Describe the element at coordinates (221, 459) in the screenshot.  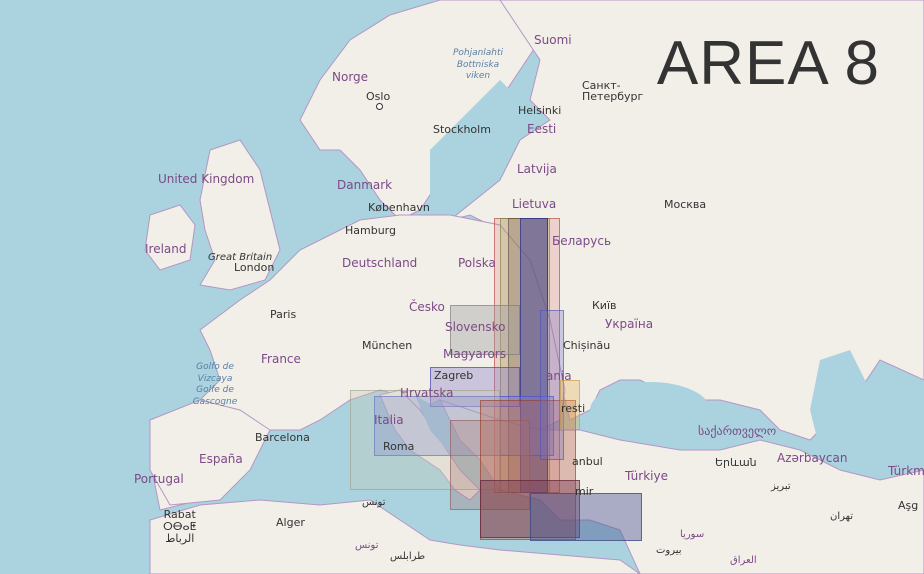
I see `label-espana: España` at that location.